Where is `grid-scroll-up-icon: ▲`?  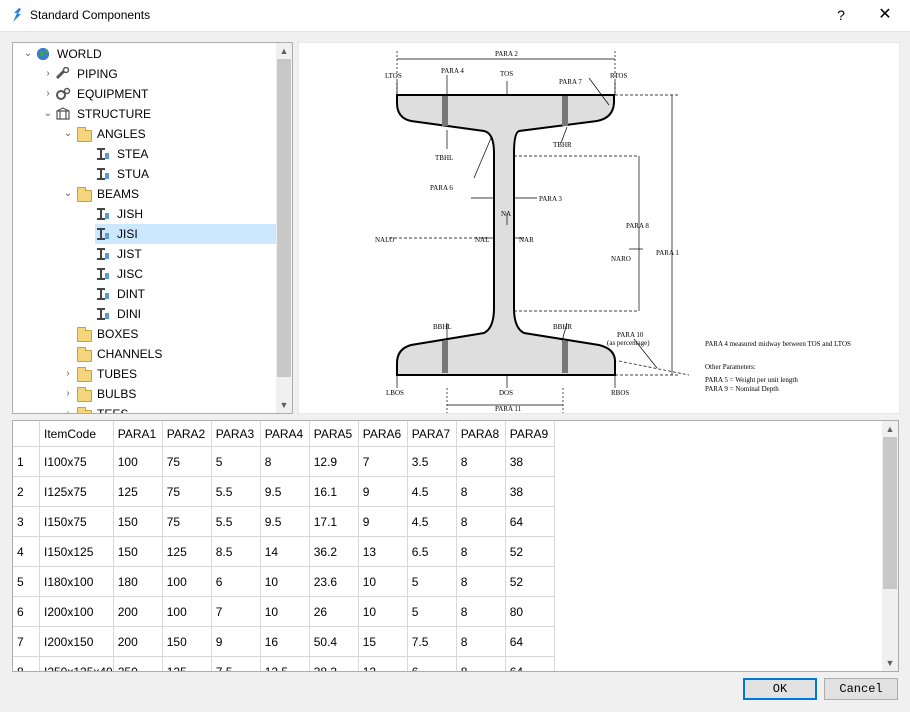 grid-scroll-up-icon: ▲ is located at coordinates (890, 429).